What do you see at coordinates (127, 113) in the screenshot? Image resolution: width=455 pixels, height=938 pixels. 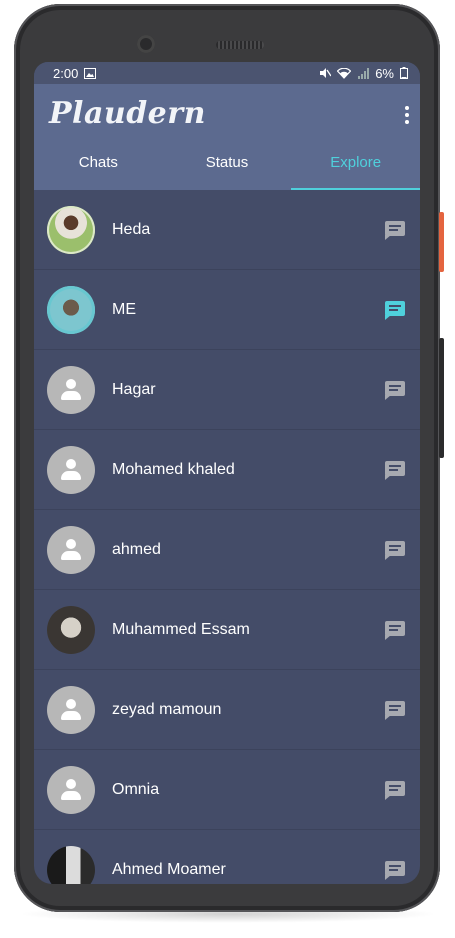 I see `app-title: Plaudern` at bounding box center [127, 113].